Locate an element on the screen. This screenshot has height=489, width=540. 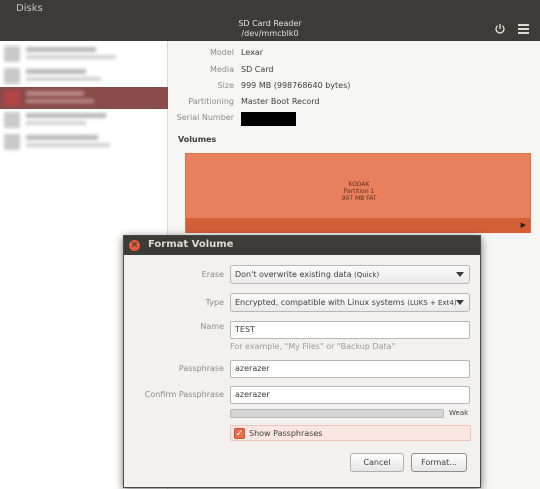
erase-label: Erase is located at coordinates (212, 274).